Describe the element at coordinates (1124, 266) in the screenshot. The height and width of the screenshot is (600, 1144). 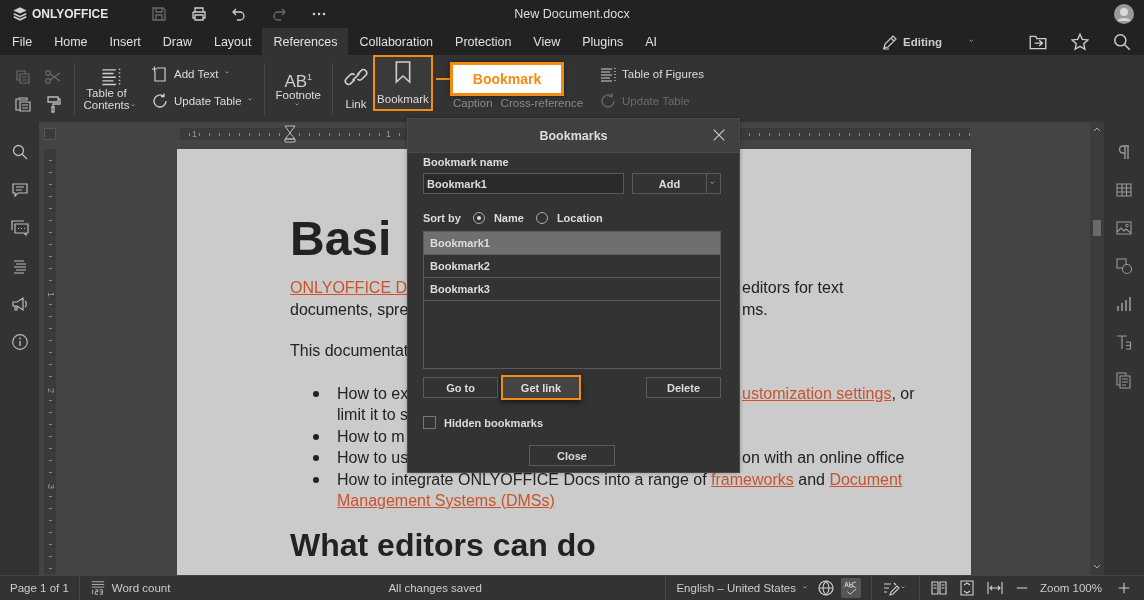
I see `shapes-icon` at that location.